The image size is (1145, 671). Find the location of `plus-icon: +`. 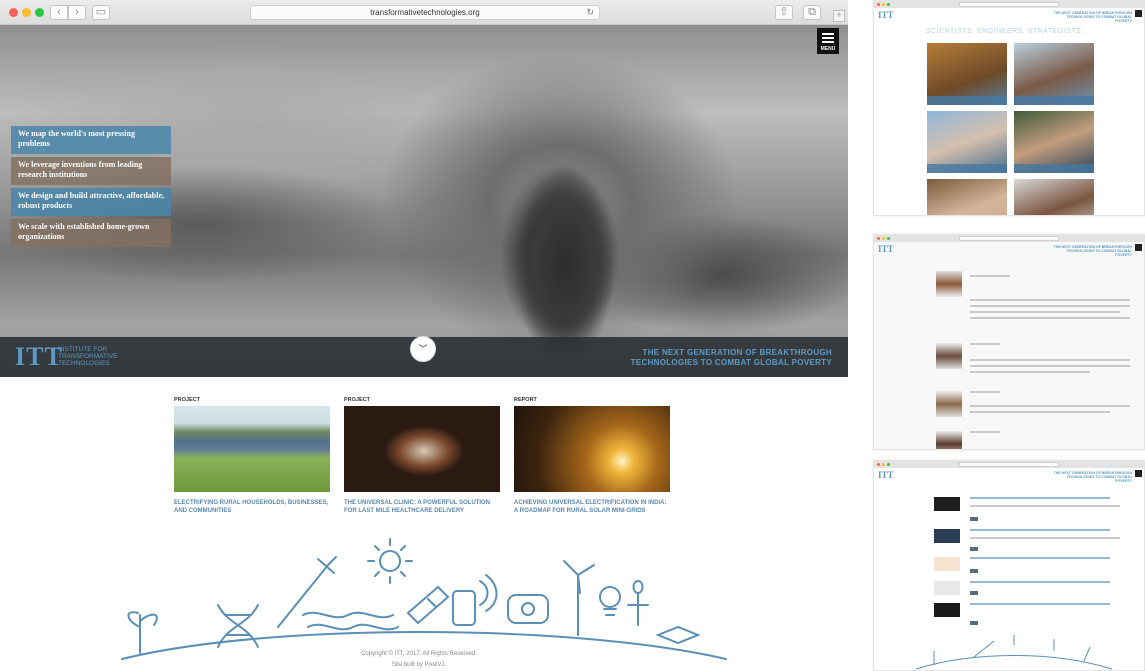

plus-icon: + is located at coordinates (839, 15).